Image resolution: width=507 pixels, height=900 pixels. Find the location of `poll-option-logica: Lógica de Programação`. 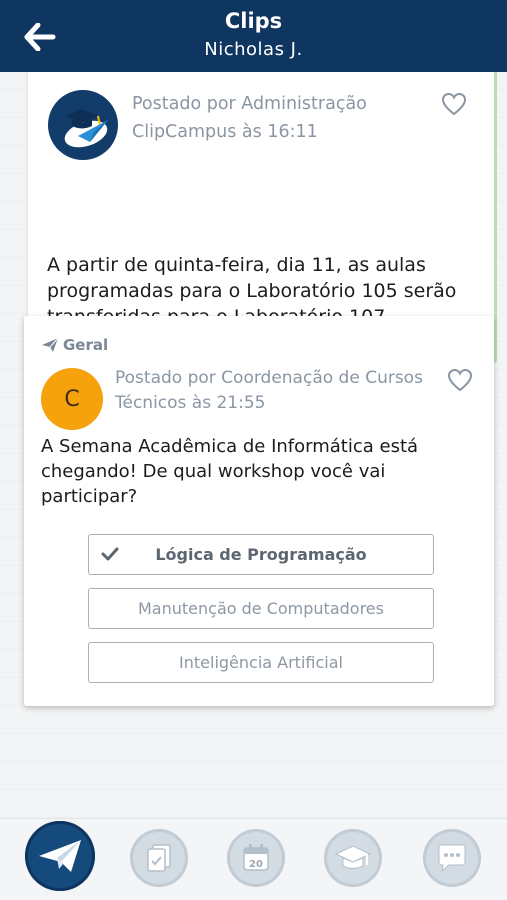

poll-option-logica: Lógica de Programação is located at coordinates (261, 554).